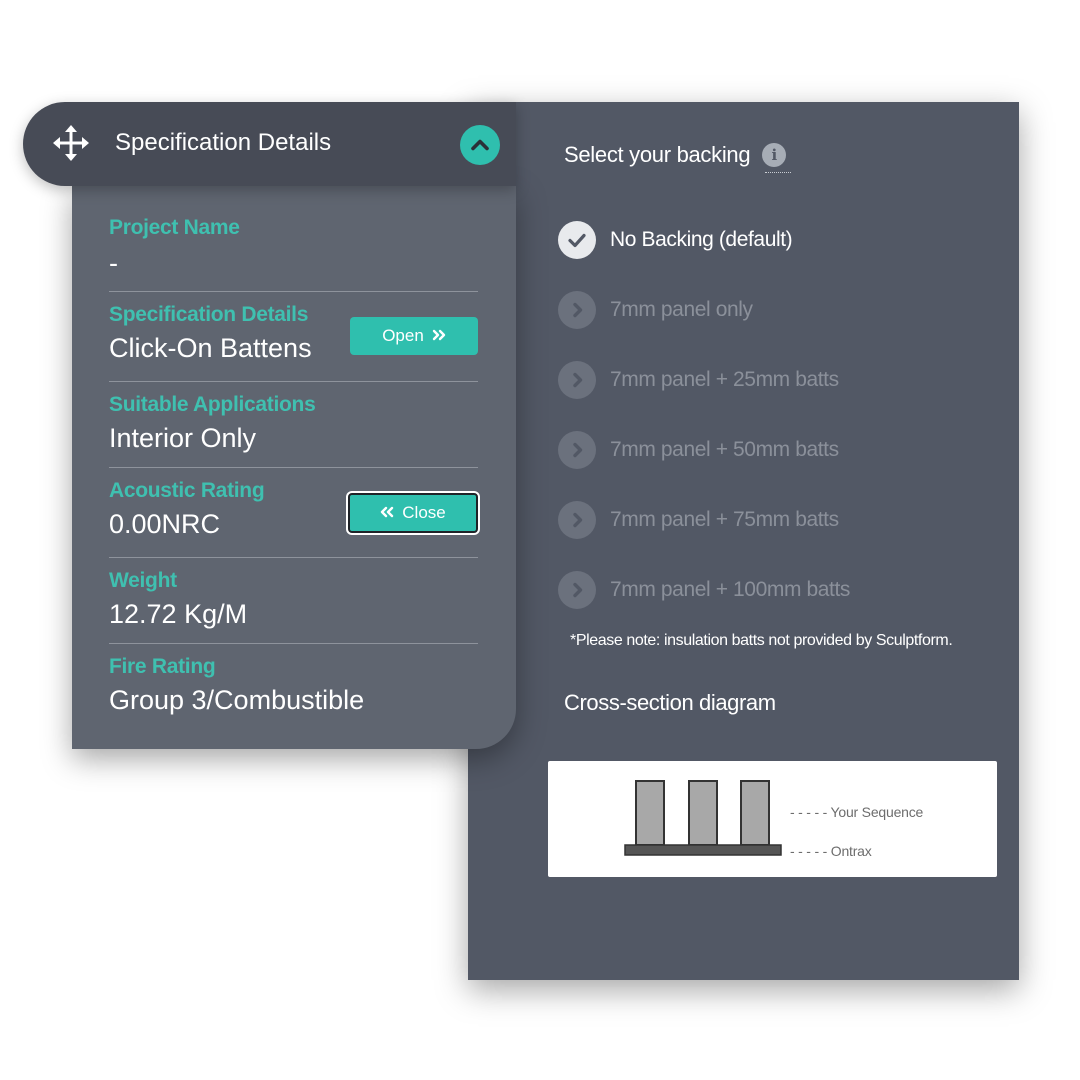 The height and width of the screenshot is (1080, 1080). I want to click on double-chevron-right-icon, so click(439, 336).